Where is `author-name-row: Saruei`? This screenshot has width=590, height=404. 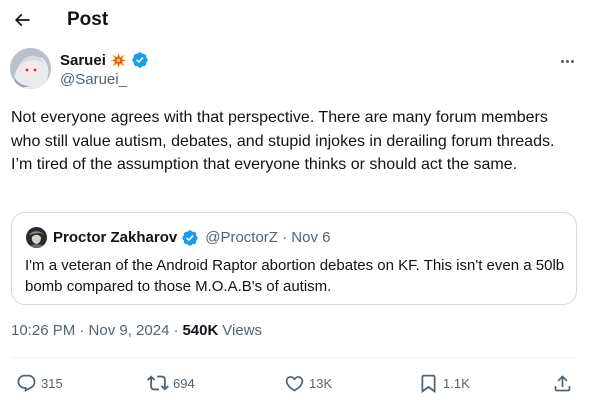 author-name-row: Saruei is located at coordinates (104, 60).